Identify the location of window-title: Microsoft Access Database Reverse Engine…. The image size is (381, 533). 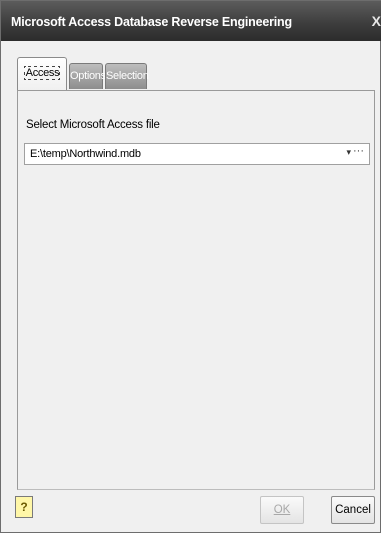
(151, 22).